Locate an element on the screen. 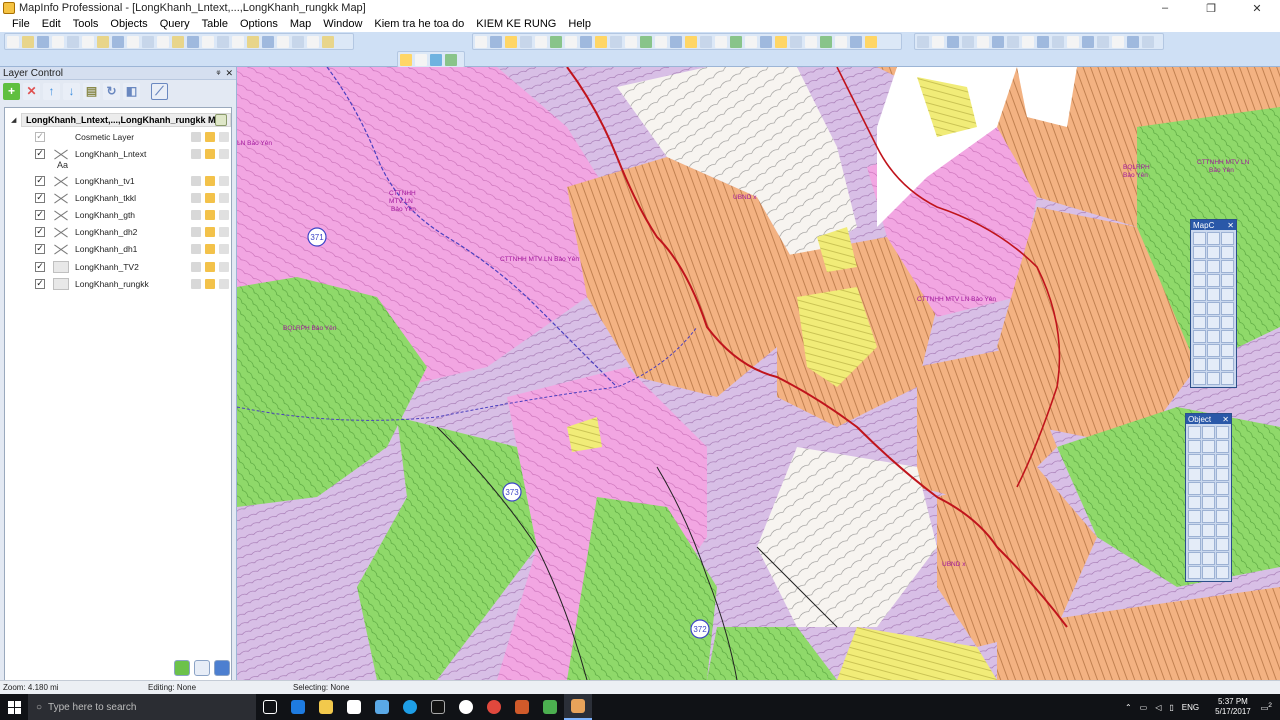  layer-row-dh2: ✓ LongKhanh_dh2 is located at coordinates (132, 231).